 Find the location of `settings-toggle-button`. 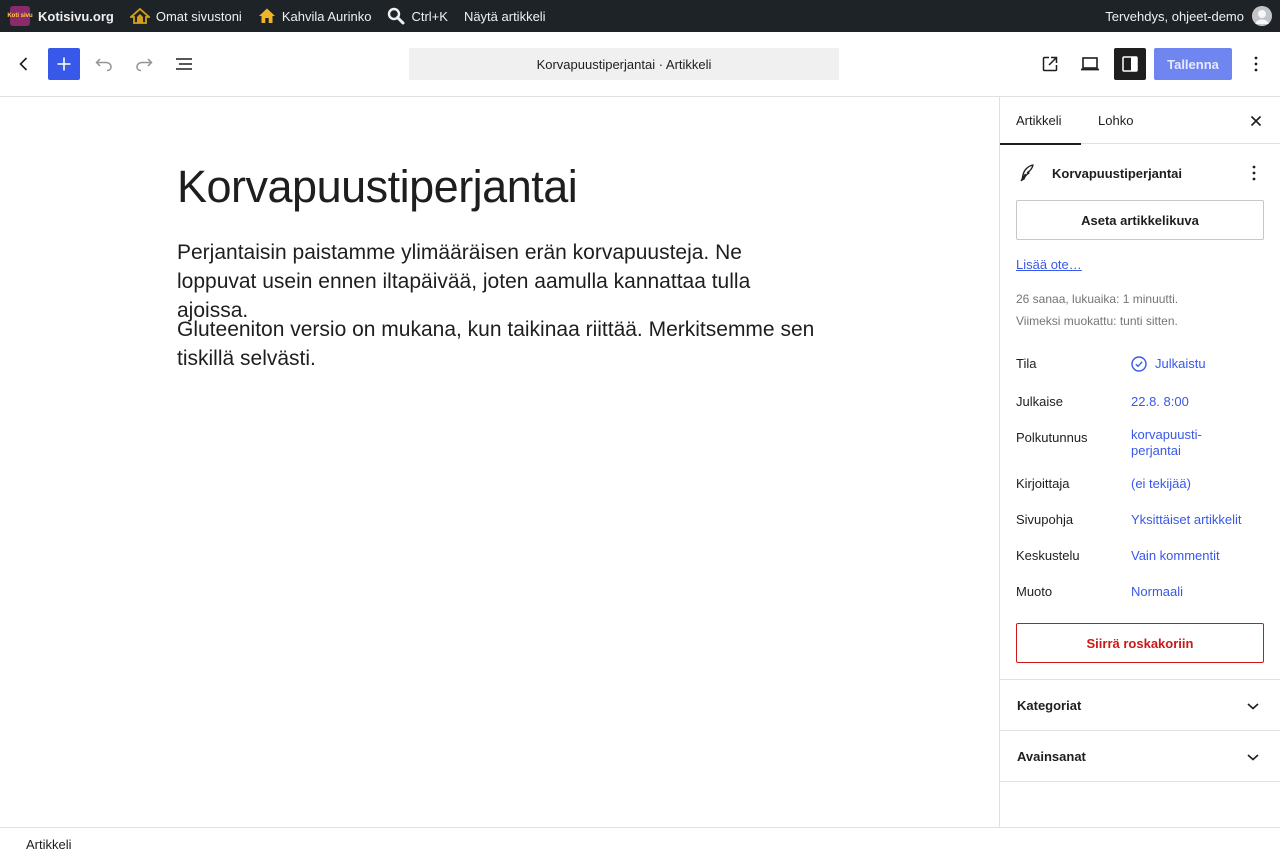

settings-toggle-button is located at coordinates (1130, 64).